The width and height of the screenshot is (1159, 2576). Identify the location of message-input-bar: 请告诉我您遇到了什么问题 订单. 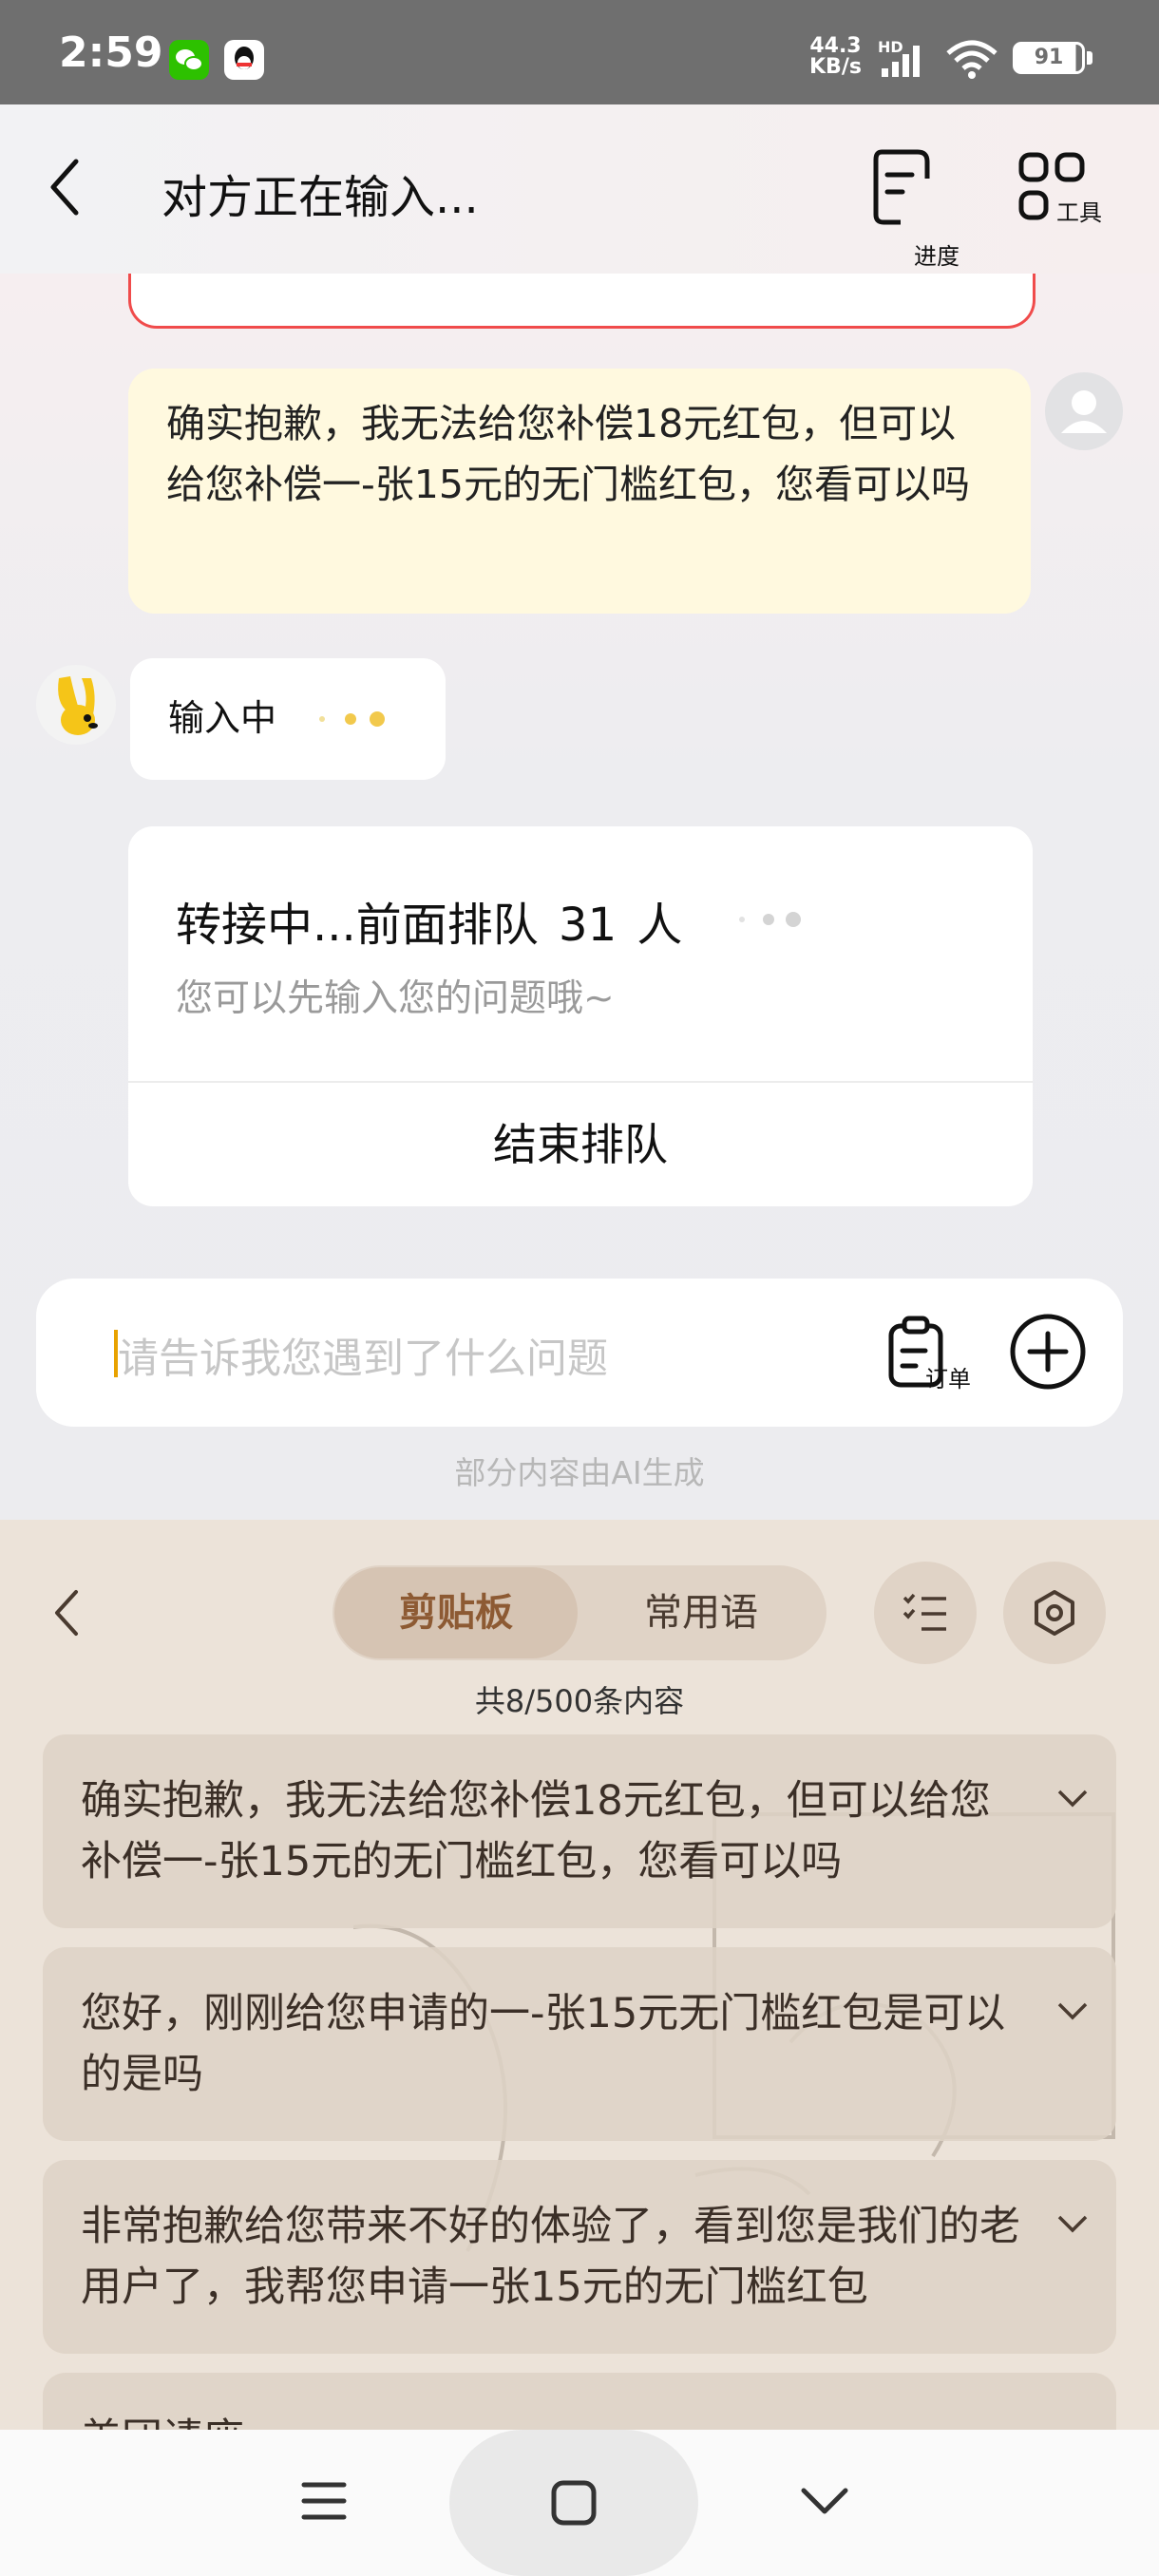
(579, 1353).